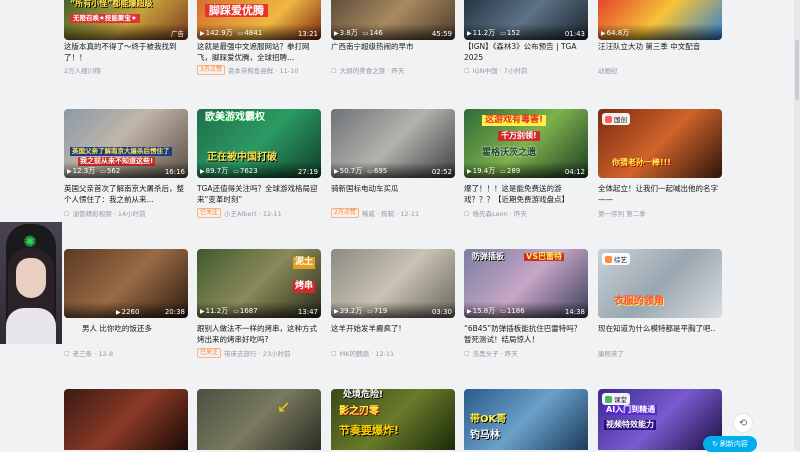  What do you see at coordinates (639, 301) in the screenshot?
I see `thumbnail-caption: 衣服的领角` at bounding box center [639, 301].